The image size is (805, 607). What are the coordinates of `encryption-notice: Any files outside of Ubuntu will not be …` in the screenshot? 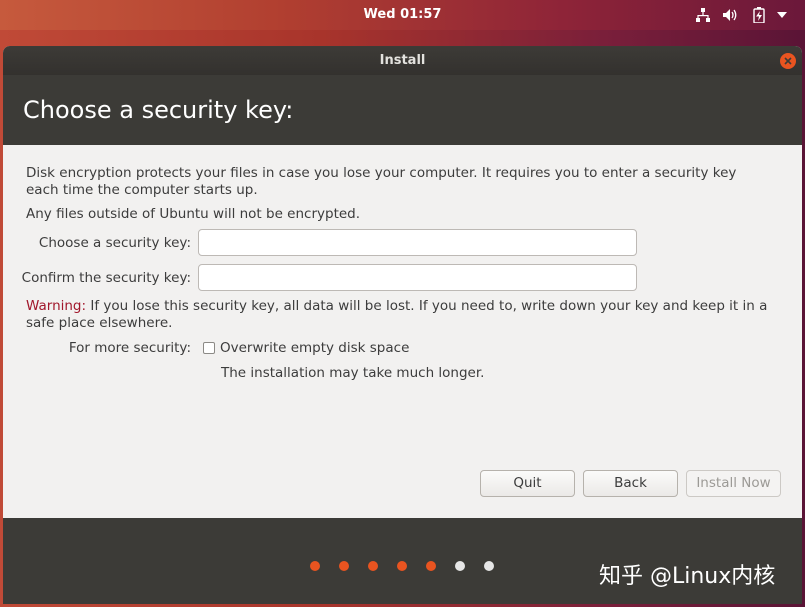 It's located at (193, 214).